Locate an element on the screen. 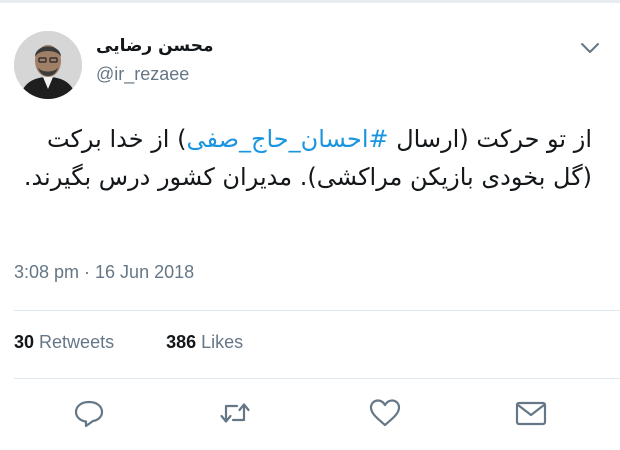  likes-count: 386 is located at coordinates (181, 342).